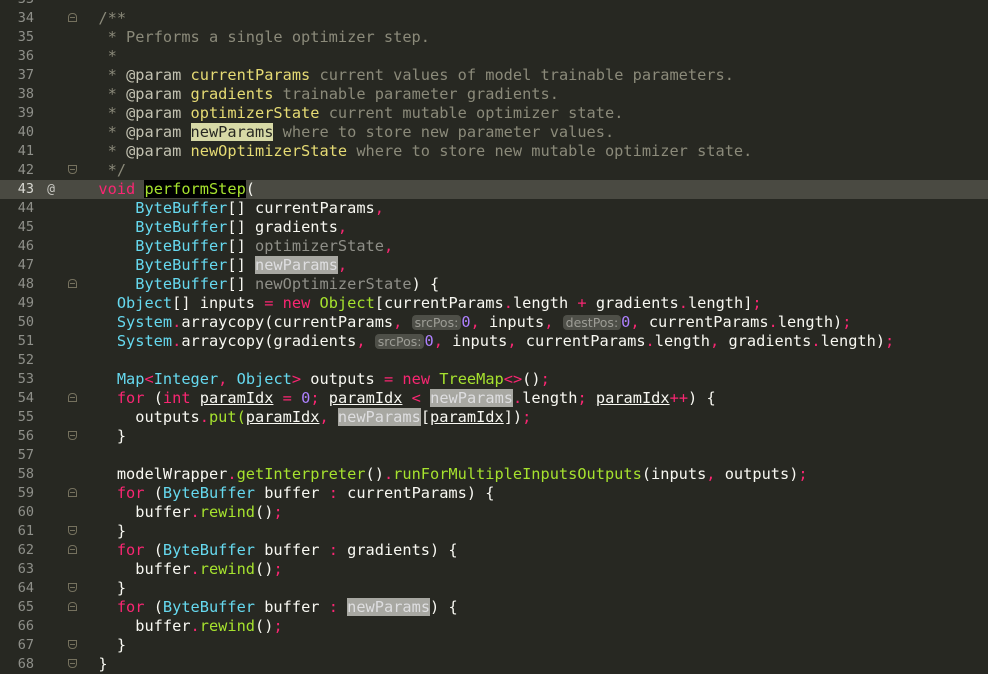  What do you see at coordinates (181, 512) in the screenshot?
I see `code-text: buffer.rewind();` at bounding box center [181, 512].